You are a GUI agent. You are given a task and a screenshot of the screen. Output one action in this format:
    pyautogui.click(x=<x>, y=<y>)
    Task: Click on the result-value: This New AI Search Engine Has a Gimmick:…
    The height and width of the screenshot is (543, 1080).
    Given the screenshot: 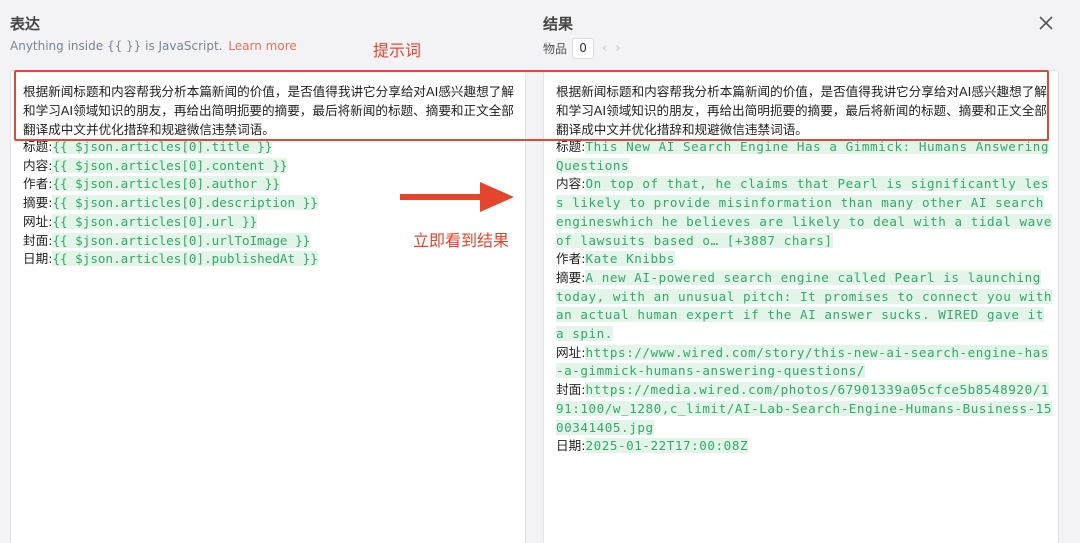 What is the action you would take?
    pyautogui.click(x=802, y=156)
    